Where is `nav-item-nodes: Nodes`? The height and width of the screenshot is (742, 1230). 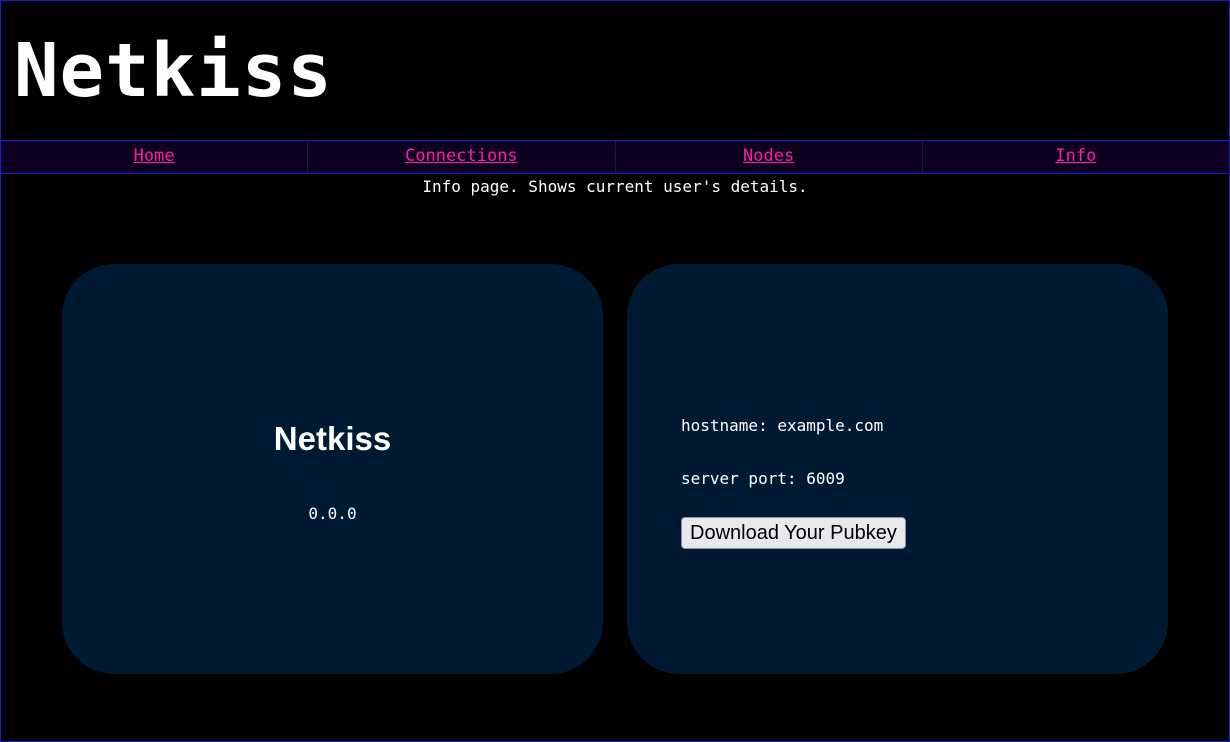 nav-item-nodes: Nodes is located at coordinates (769, 157).